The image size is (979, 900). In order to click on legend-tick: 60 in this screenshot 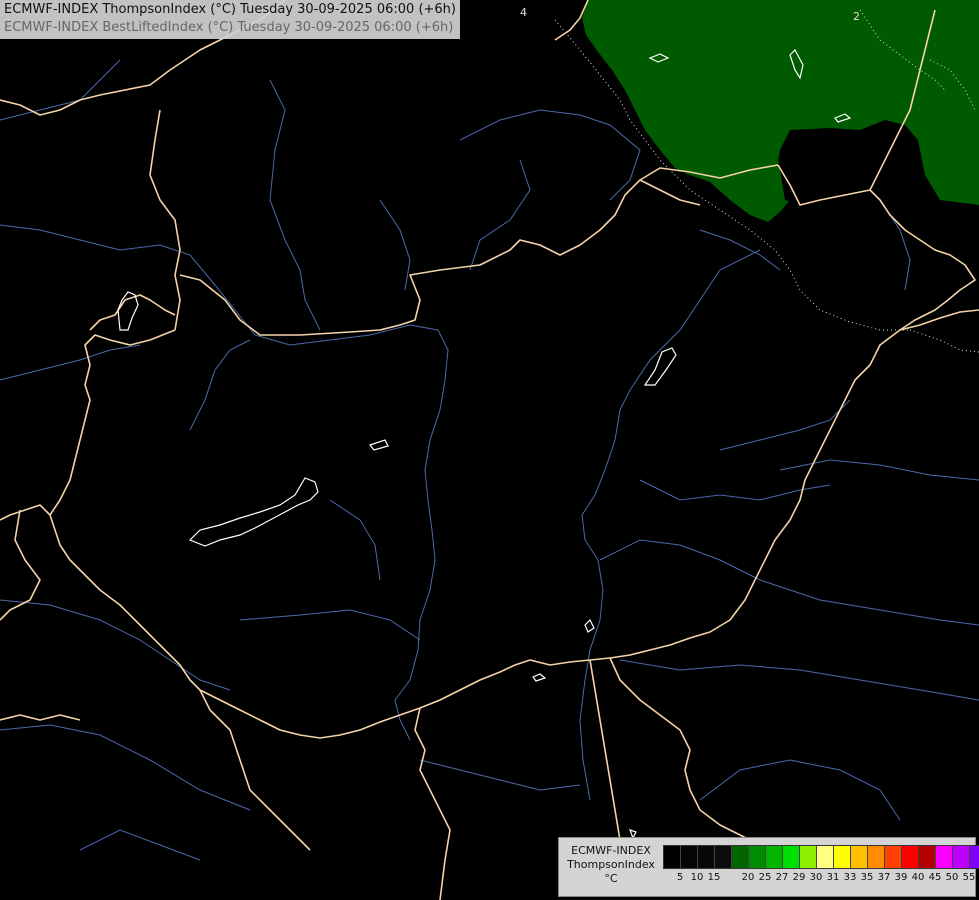, I will do `click(976, 878)`.